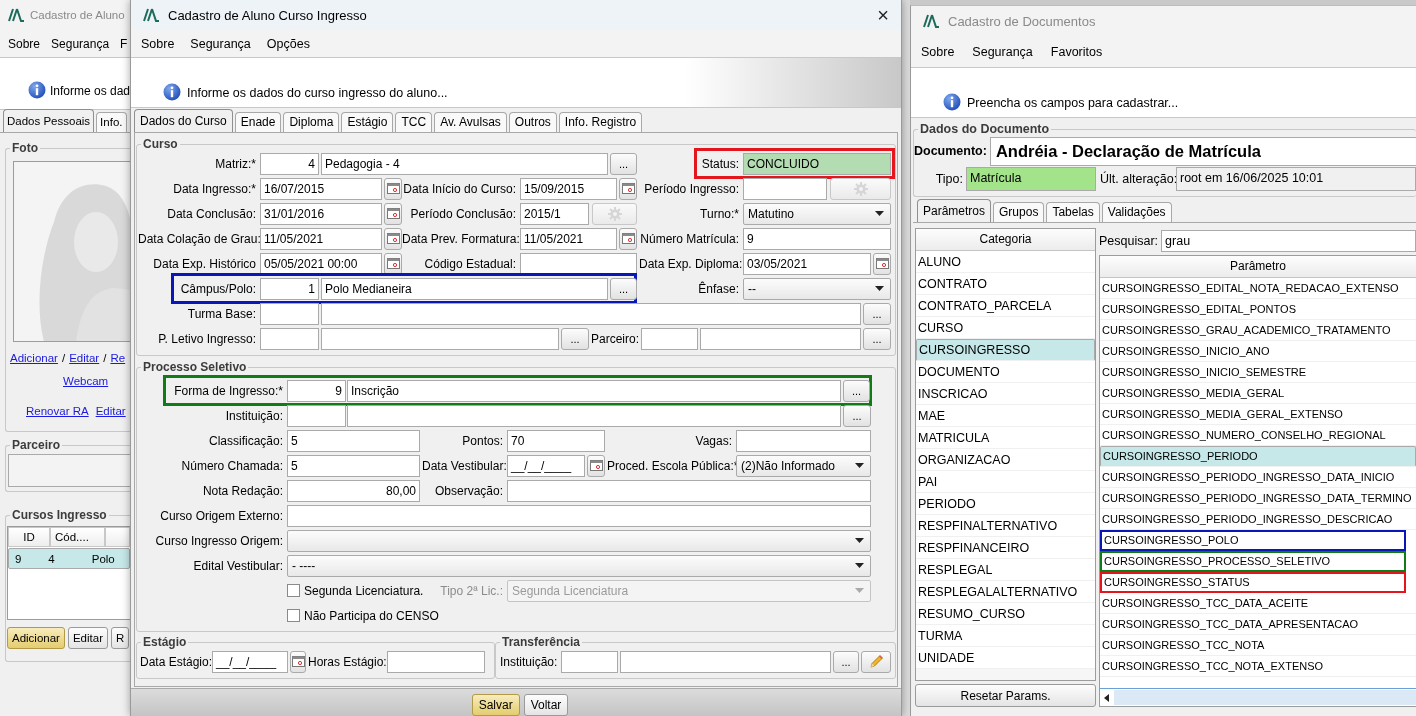 Image resolution: width=1416 pixels, height=716 pixels. What do you see at coordinates (353, 490) in the screenshot?
I see `text-field: 80,00` at bounding box center [353, 490].